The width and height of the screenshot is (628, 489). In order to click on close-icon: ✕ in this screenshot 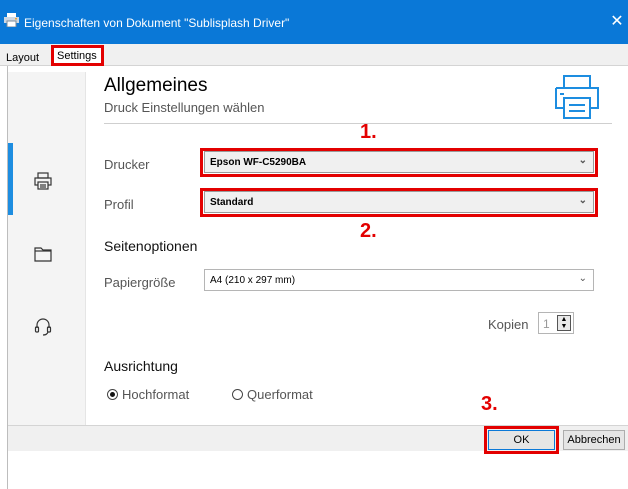, I will do `click(617, 22)`.